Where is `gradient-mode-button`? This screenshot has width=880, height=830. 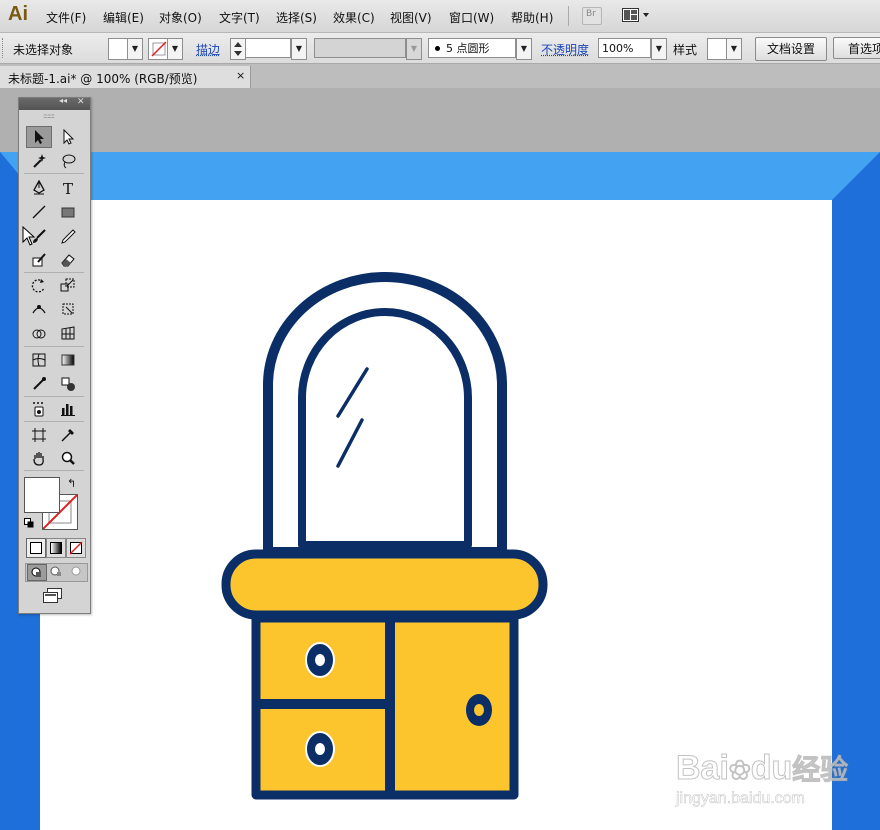
gradient-mode-button is located at coordinates (56, 548).